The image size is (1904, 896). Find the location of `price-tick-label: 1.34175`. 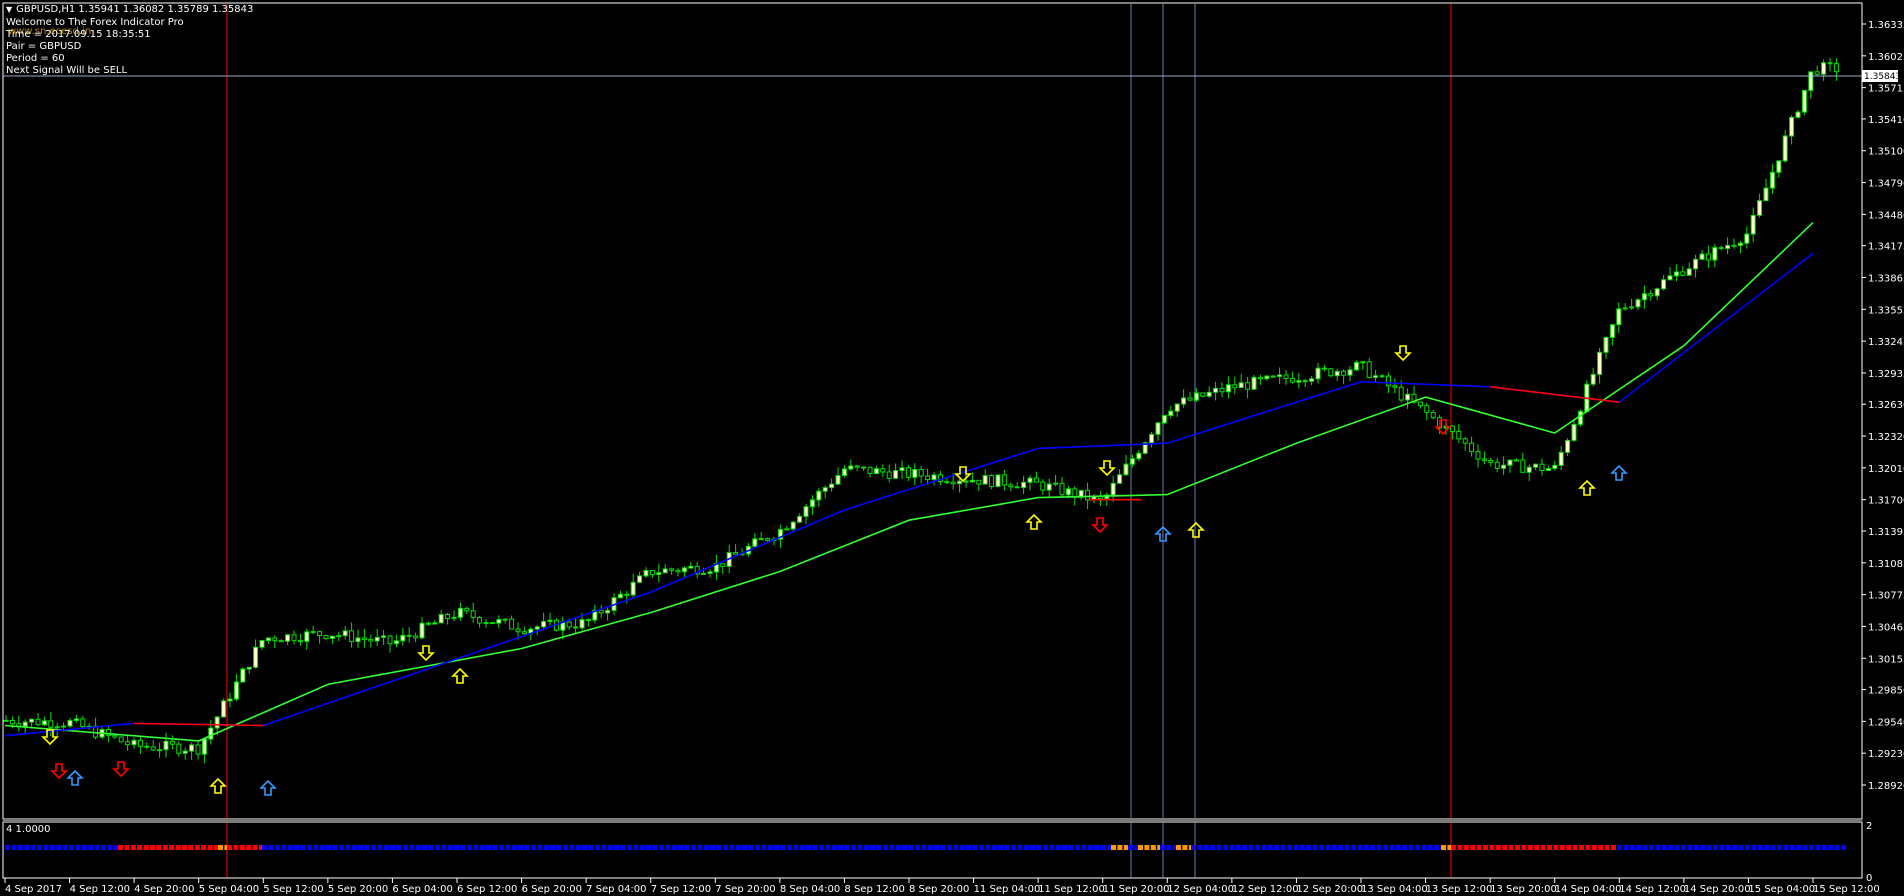

price-tick-label: 1.34175 is located at coordinates (1886, 247).